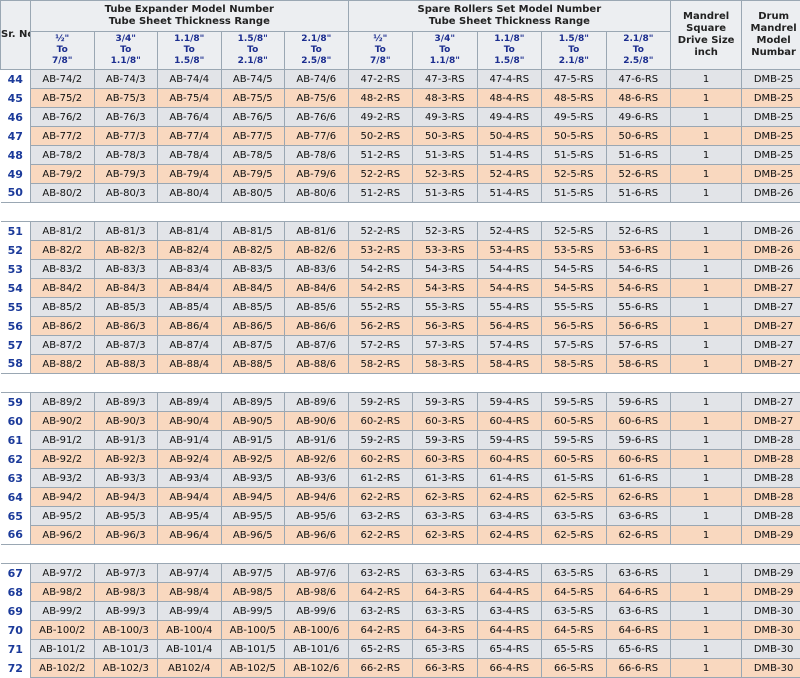 The image size is (800, 678). I want to click on table-cell: 62-2-RS, so click(380, 535).